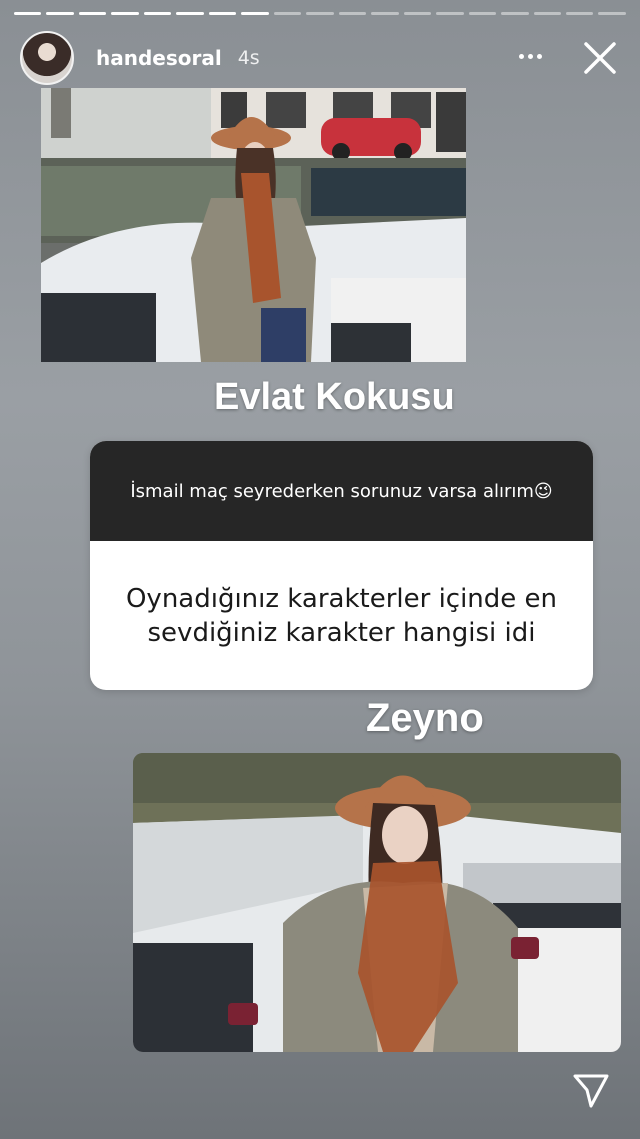 This screenshot has height=1139, width=640. What do you see at coordinates (248, 58) in the screenshot?
I see `post-time: 4s` at bounding box center [248, 58].